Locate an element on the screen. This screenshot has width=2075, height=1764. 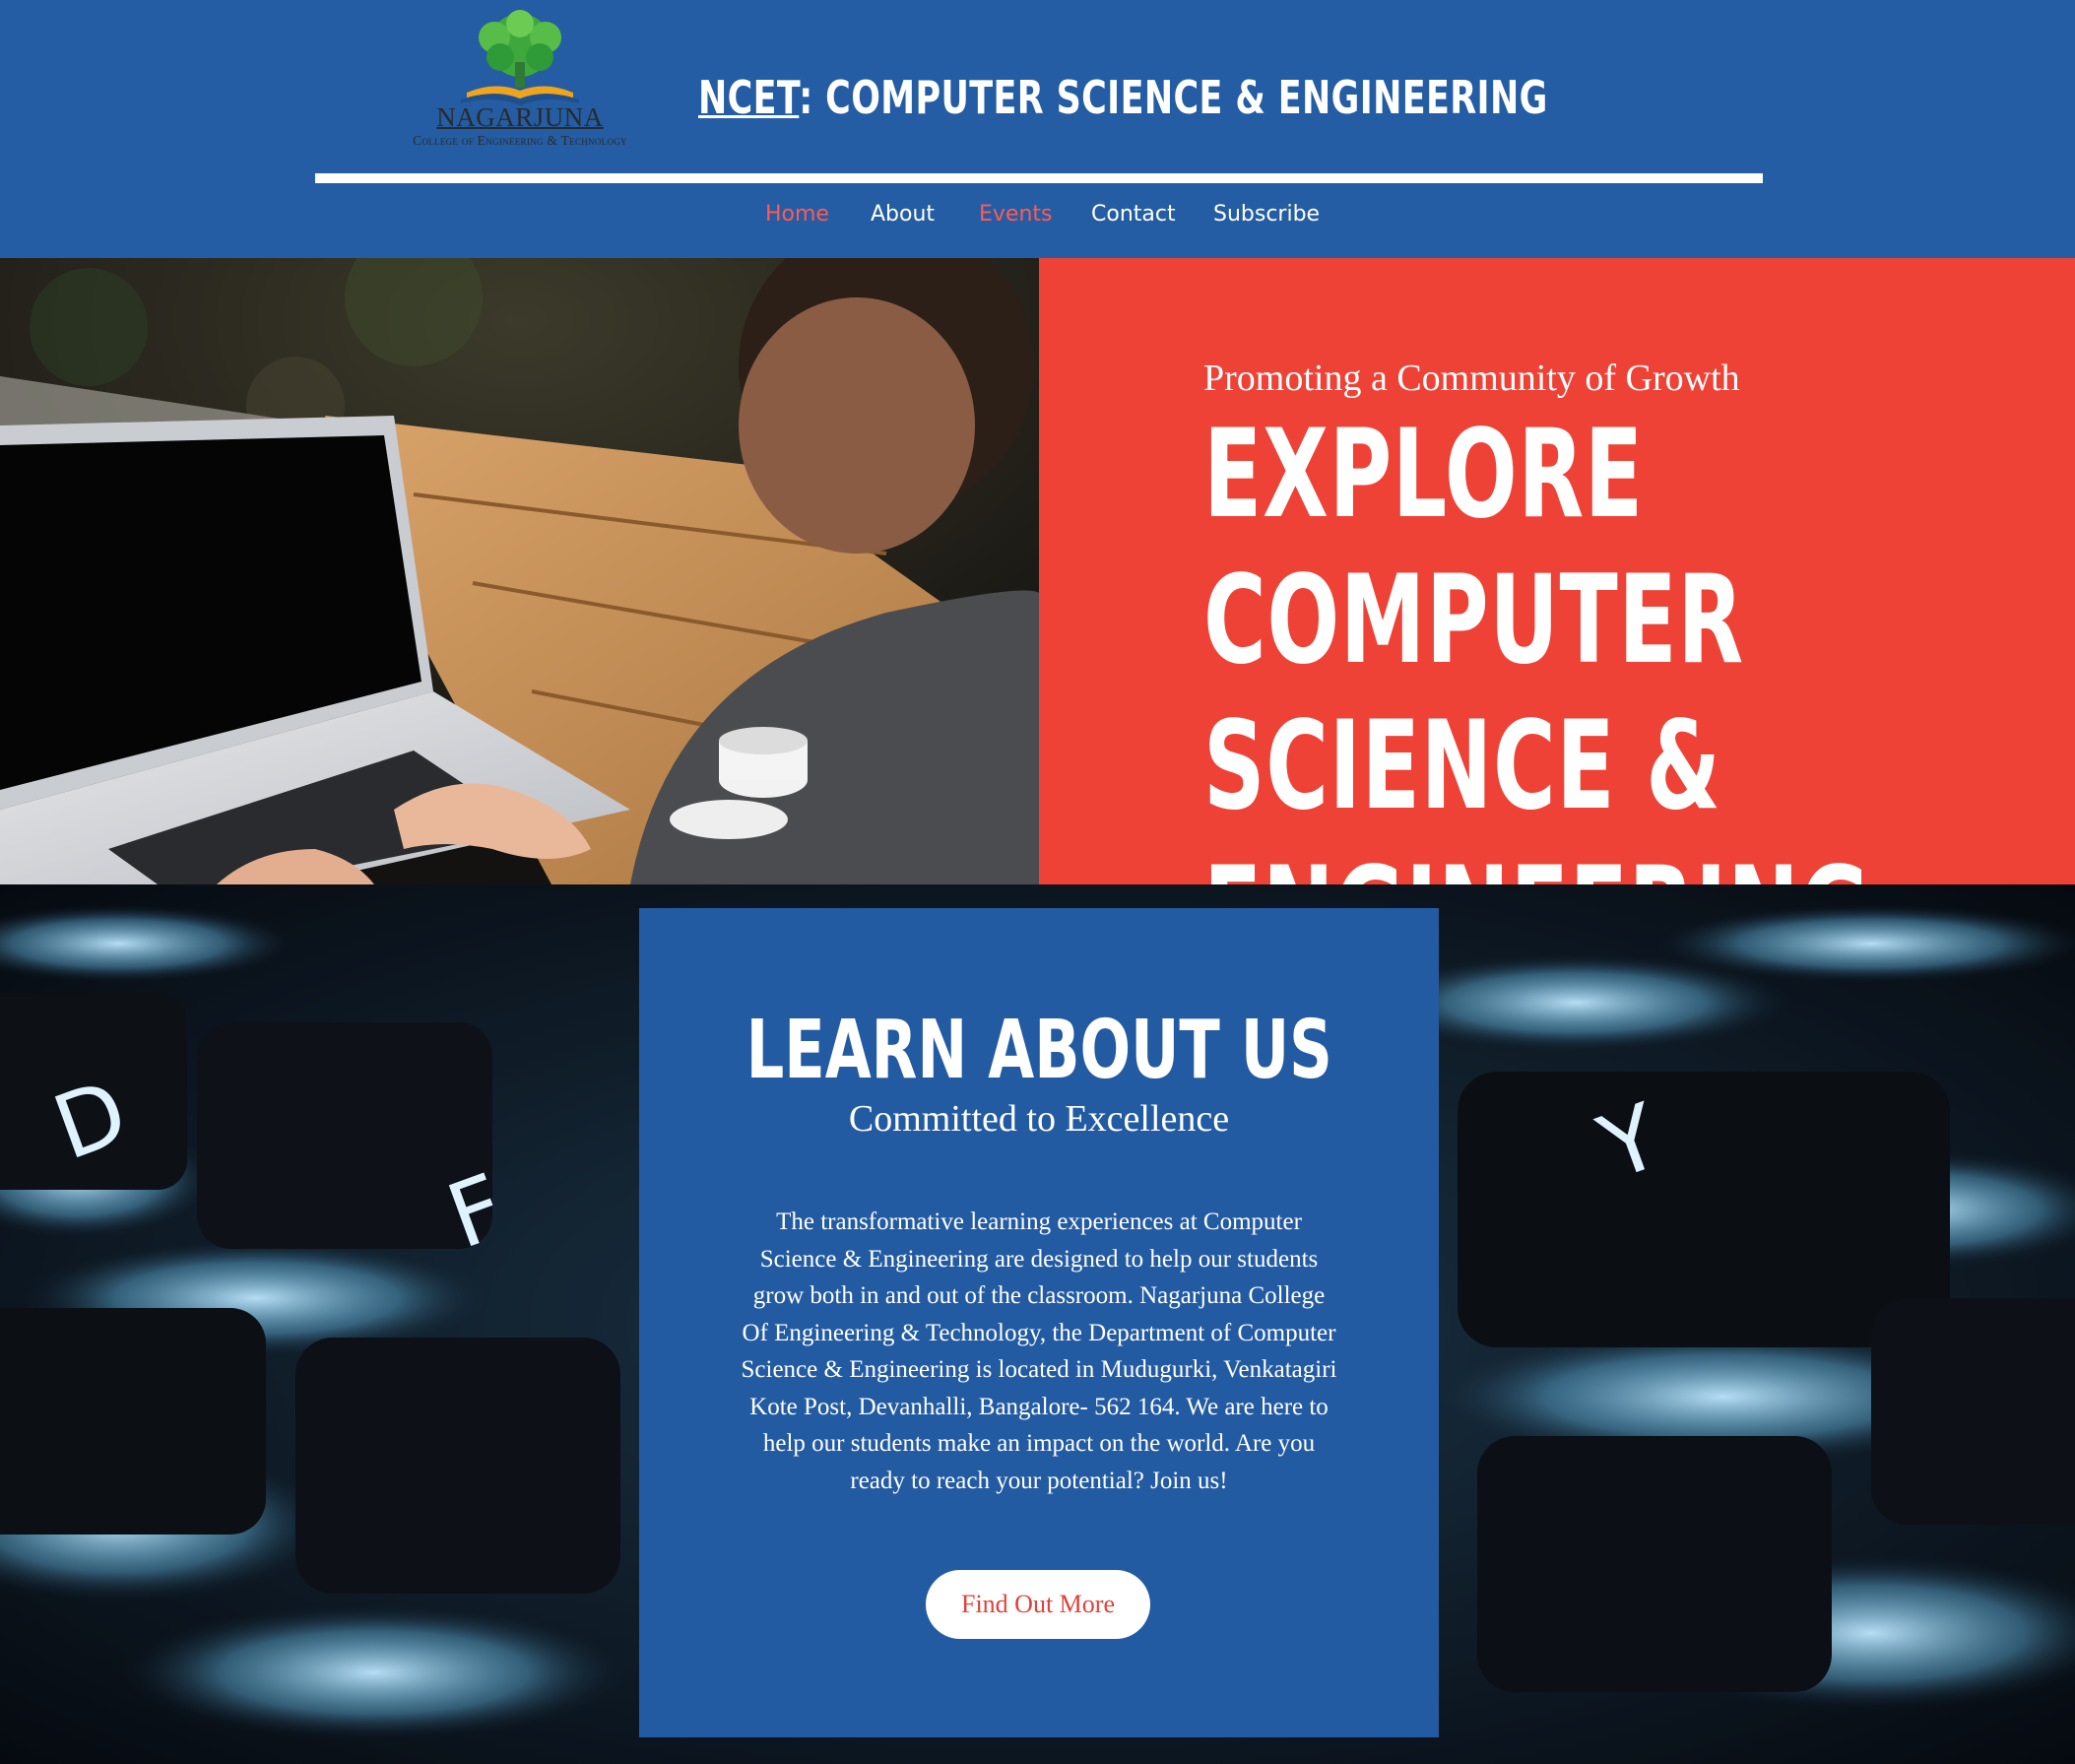
about-heading: LEARN ABOUT US is located at coordinates (1039, 1051).